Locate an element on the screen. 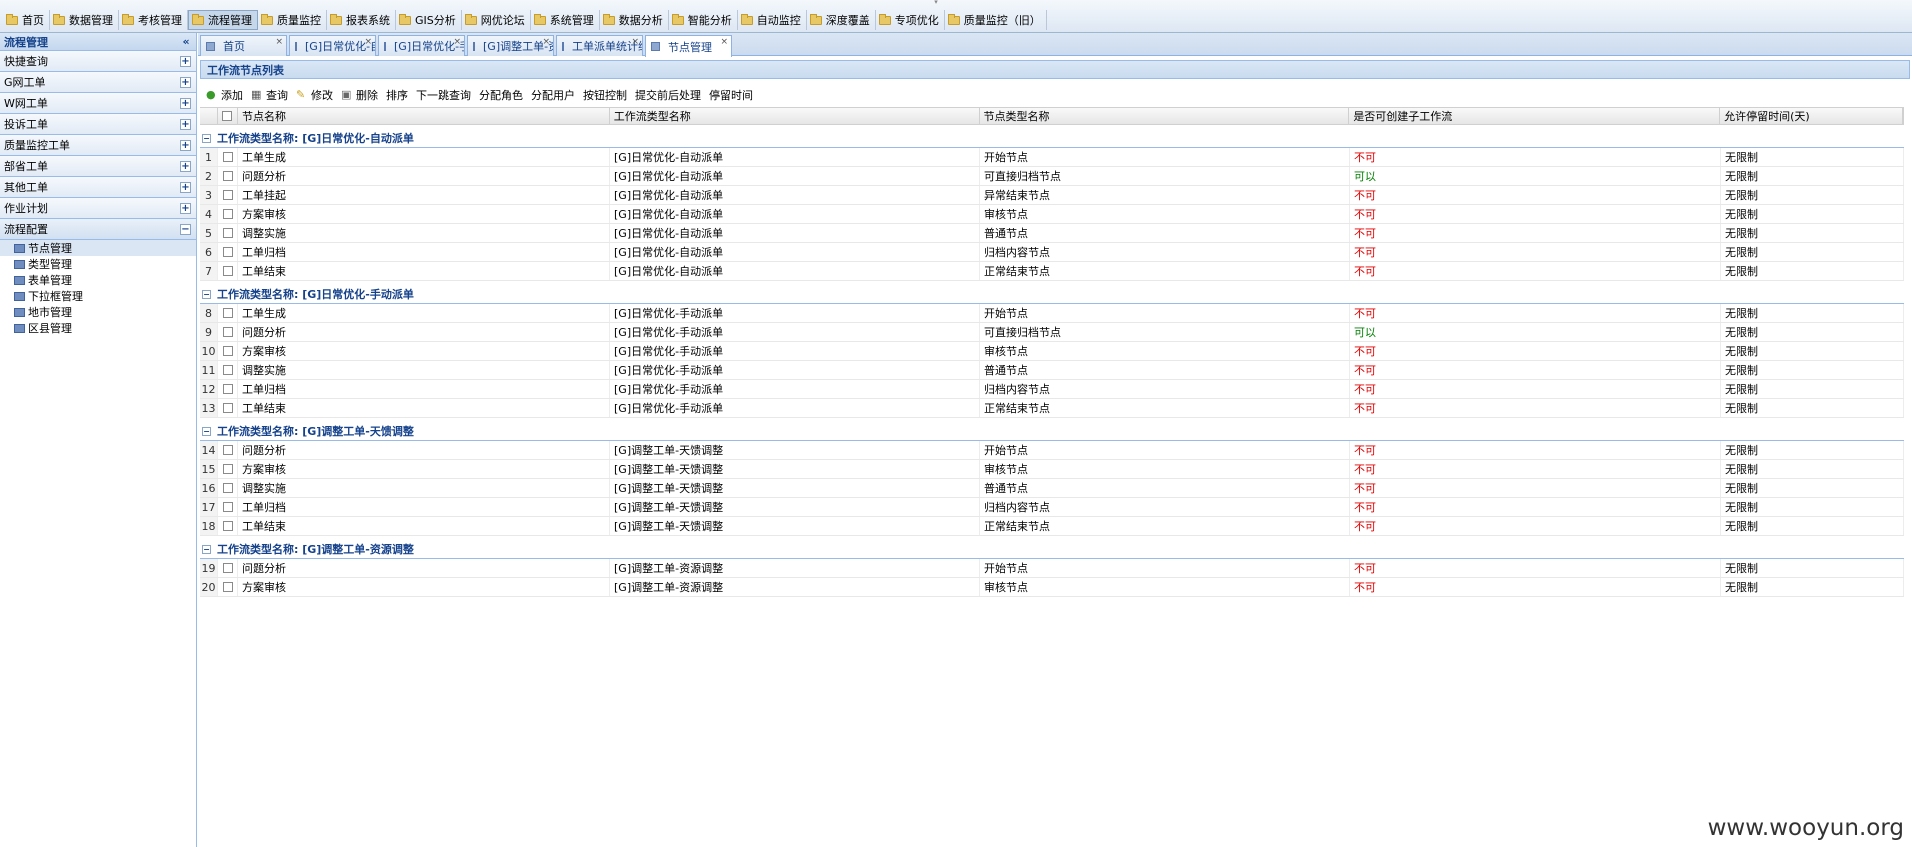  table-row: 4 方案审核 [G]日常优化-自动派单 审核节点 不可 无限制 is located at coordinates (1052, 214).